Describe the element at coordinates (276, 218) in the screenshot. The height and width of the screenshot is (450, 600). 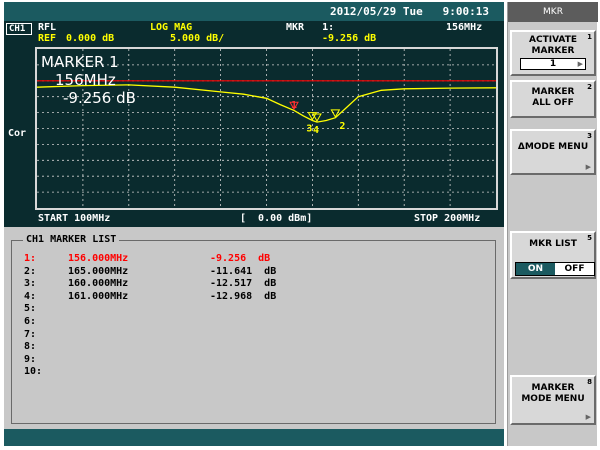
I see `source-power: [ 0.00 dBm]` at that location.